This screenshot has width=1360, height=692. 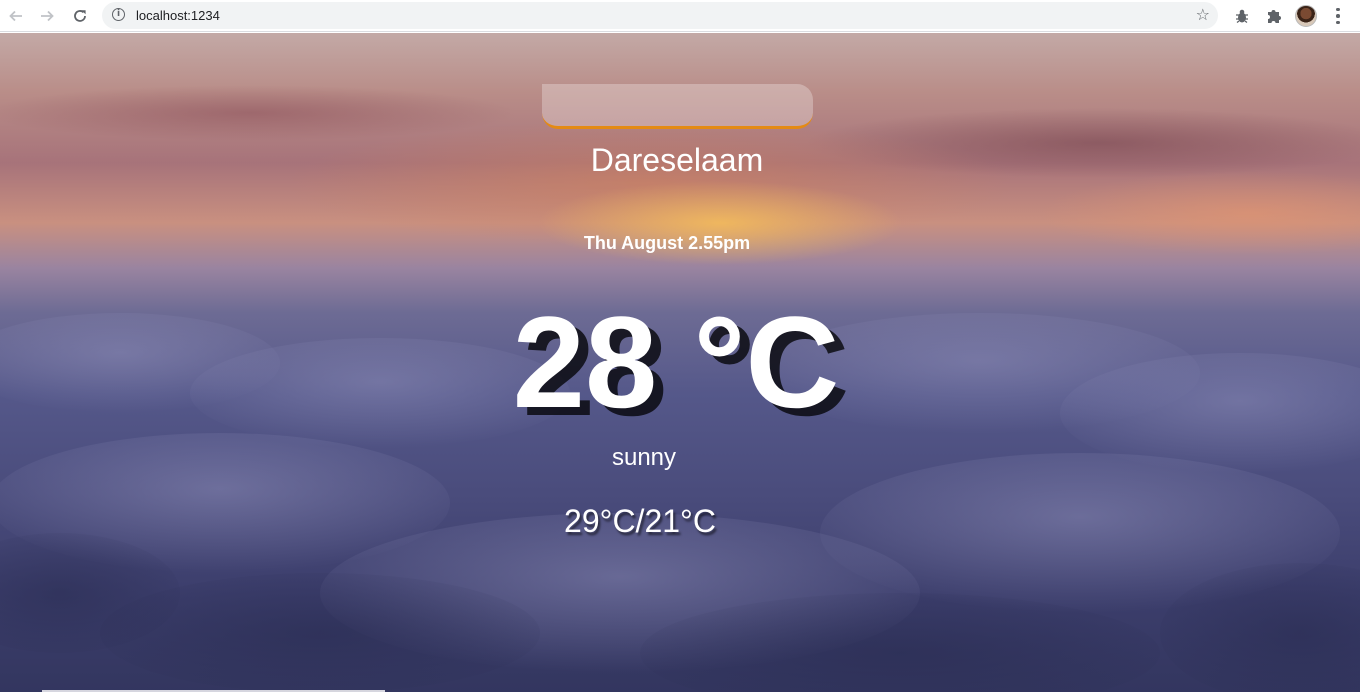 What do you see at coordinates (676, 362) in the screenshot?
I see `current-temperature: 28 °C` at bounding box center [676, 362].